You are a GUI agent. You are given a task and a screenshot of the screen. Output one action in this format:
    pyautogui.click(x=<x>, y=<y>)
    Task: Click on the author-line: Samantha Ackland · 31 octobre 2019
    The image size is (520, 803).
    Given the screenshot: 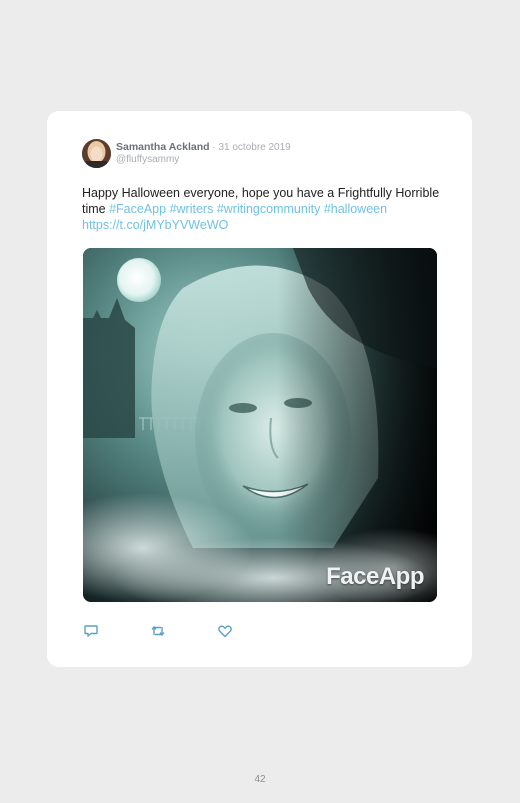 What is the action you would take?
    pyautogui.click(x=203, y=147)
    